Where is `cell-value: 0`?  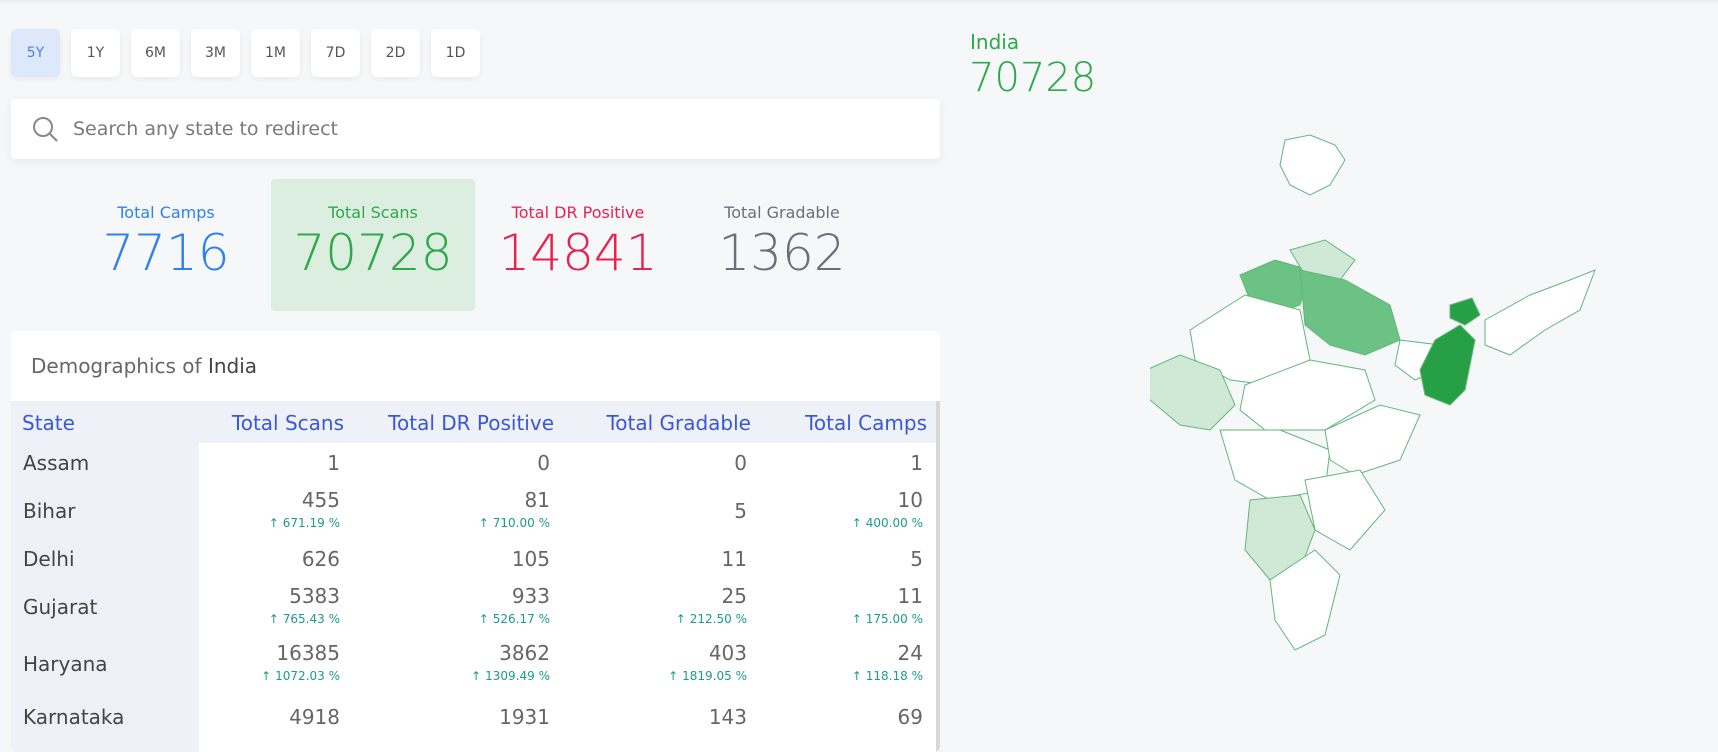
cell-value: 0 is located at coordinates (740, 462).